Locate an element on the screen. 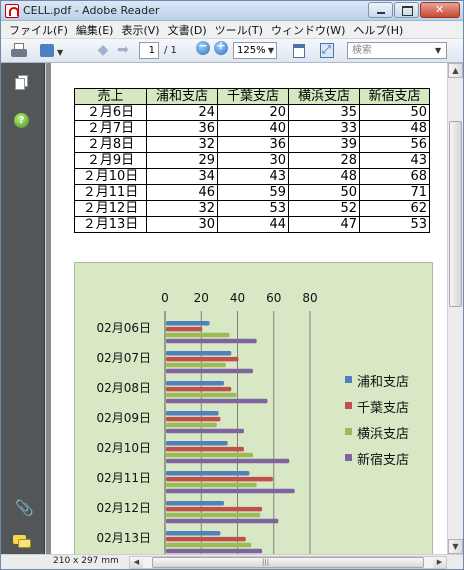 Image resolution: width=464 pixels, height=570 pixels. share-icon: ▼ is located at coordinates (53, 51).